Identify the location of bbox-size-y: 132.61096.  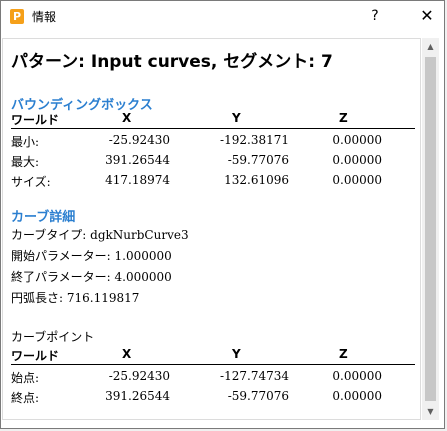
(256, 180).